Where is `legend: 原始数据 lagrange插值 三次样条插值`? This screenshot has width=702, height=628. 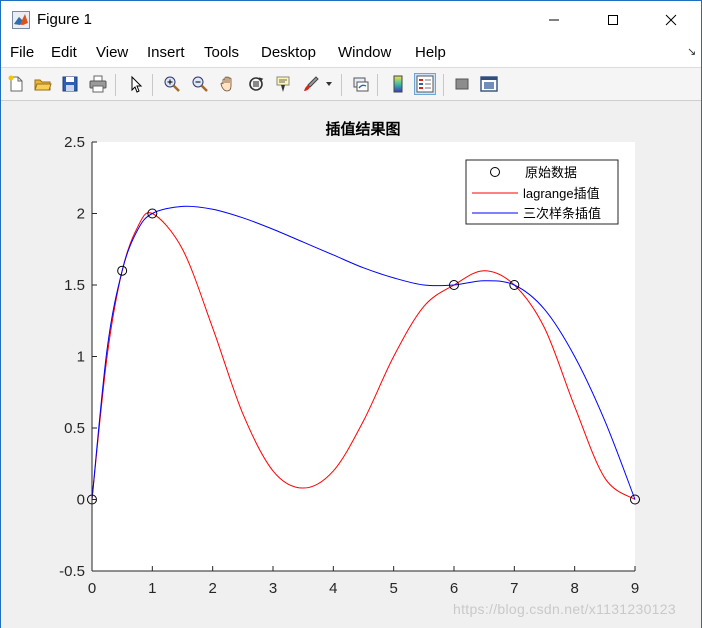 legend: 原始数据 lagrange插值 三次样条插值 is located at coordinates (542, 192).